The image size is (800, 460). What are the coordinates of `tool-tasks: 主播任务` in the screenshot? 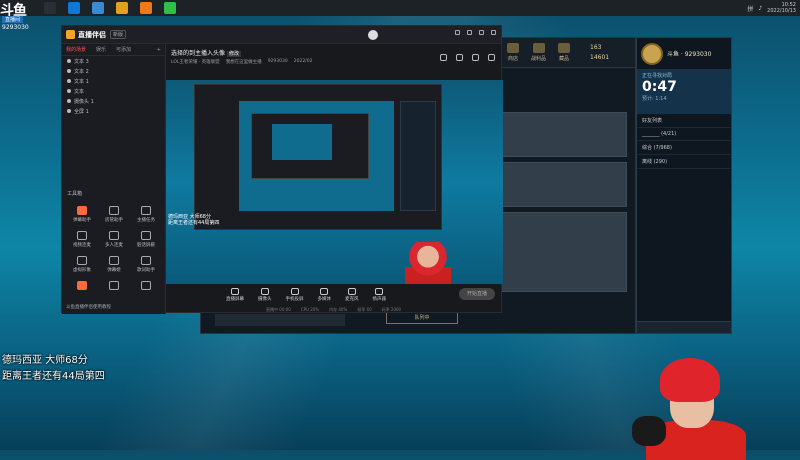 It's located at (146, 214).